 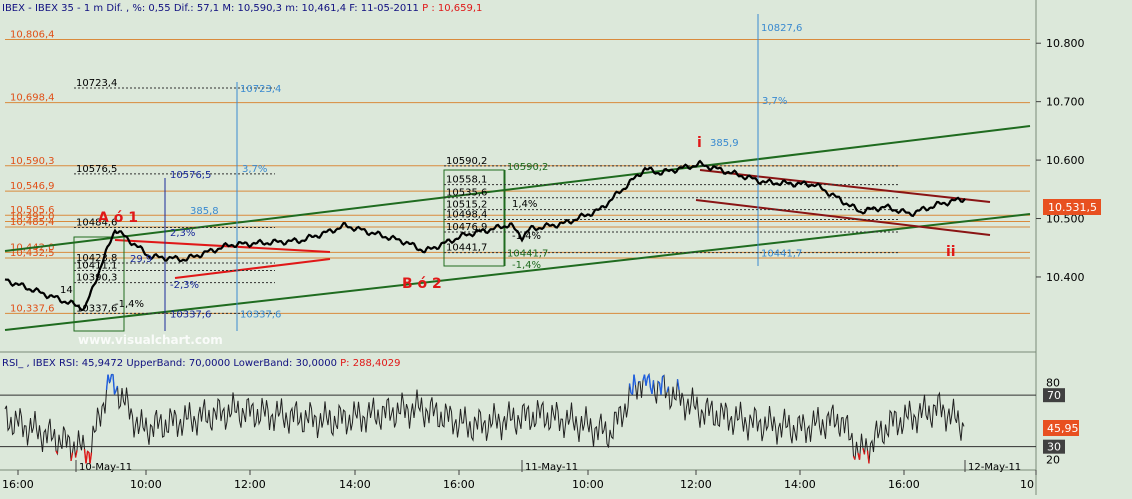 I want to click on rsi-band-label: 30, so click(x=1054, y=447).